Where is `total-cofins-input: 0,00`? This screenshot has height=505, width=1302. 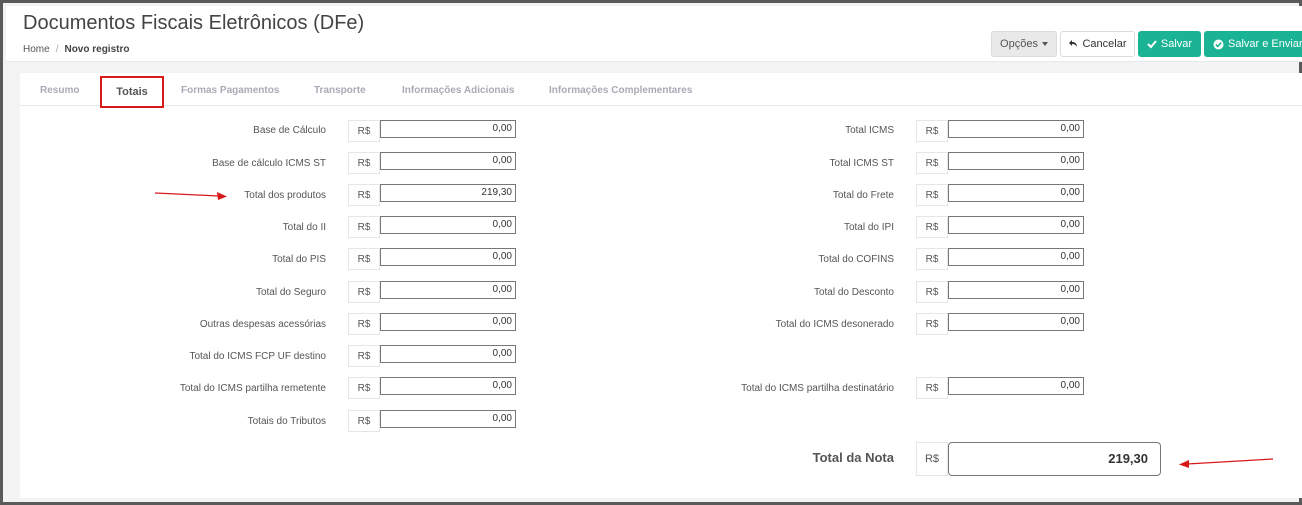 total-cofins-input: 0,00 is located at coordinates (1016, 257).